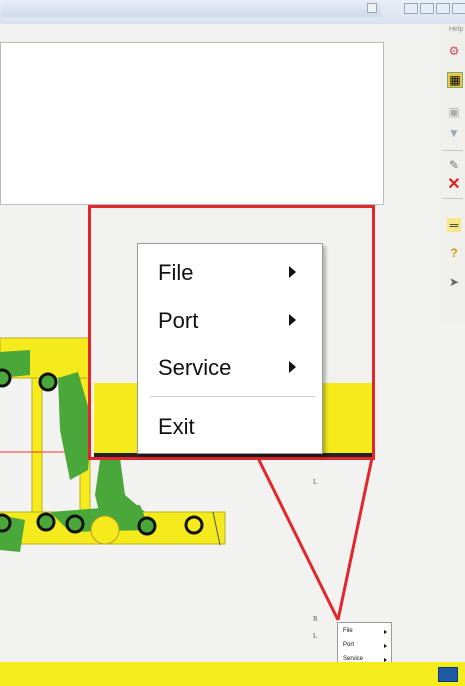  What do you see at coordinates (233, 396) in the screenshot?
I see `menu-separator` at bounding box center [233, 396].